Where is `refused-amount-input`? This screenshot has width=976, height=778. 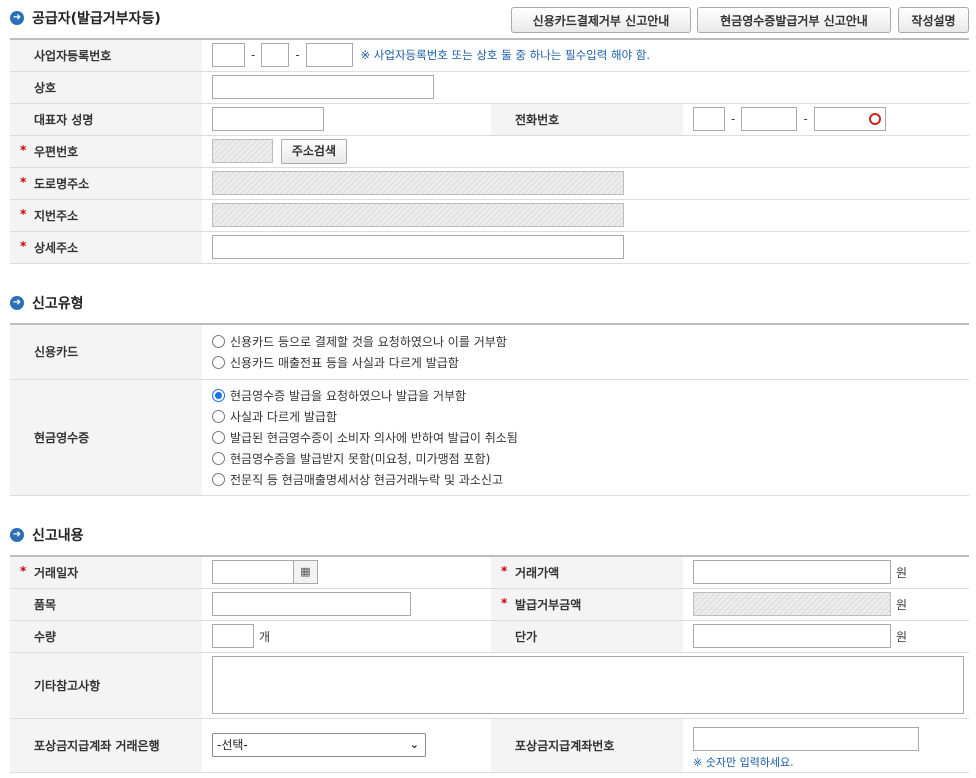 refused-amount-input is located at coordinates (792, 604).